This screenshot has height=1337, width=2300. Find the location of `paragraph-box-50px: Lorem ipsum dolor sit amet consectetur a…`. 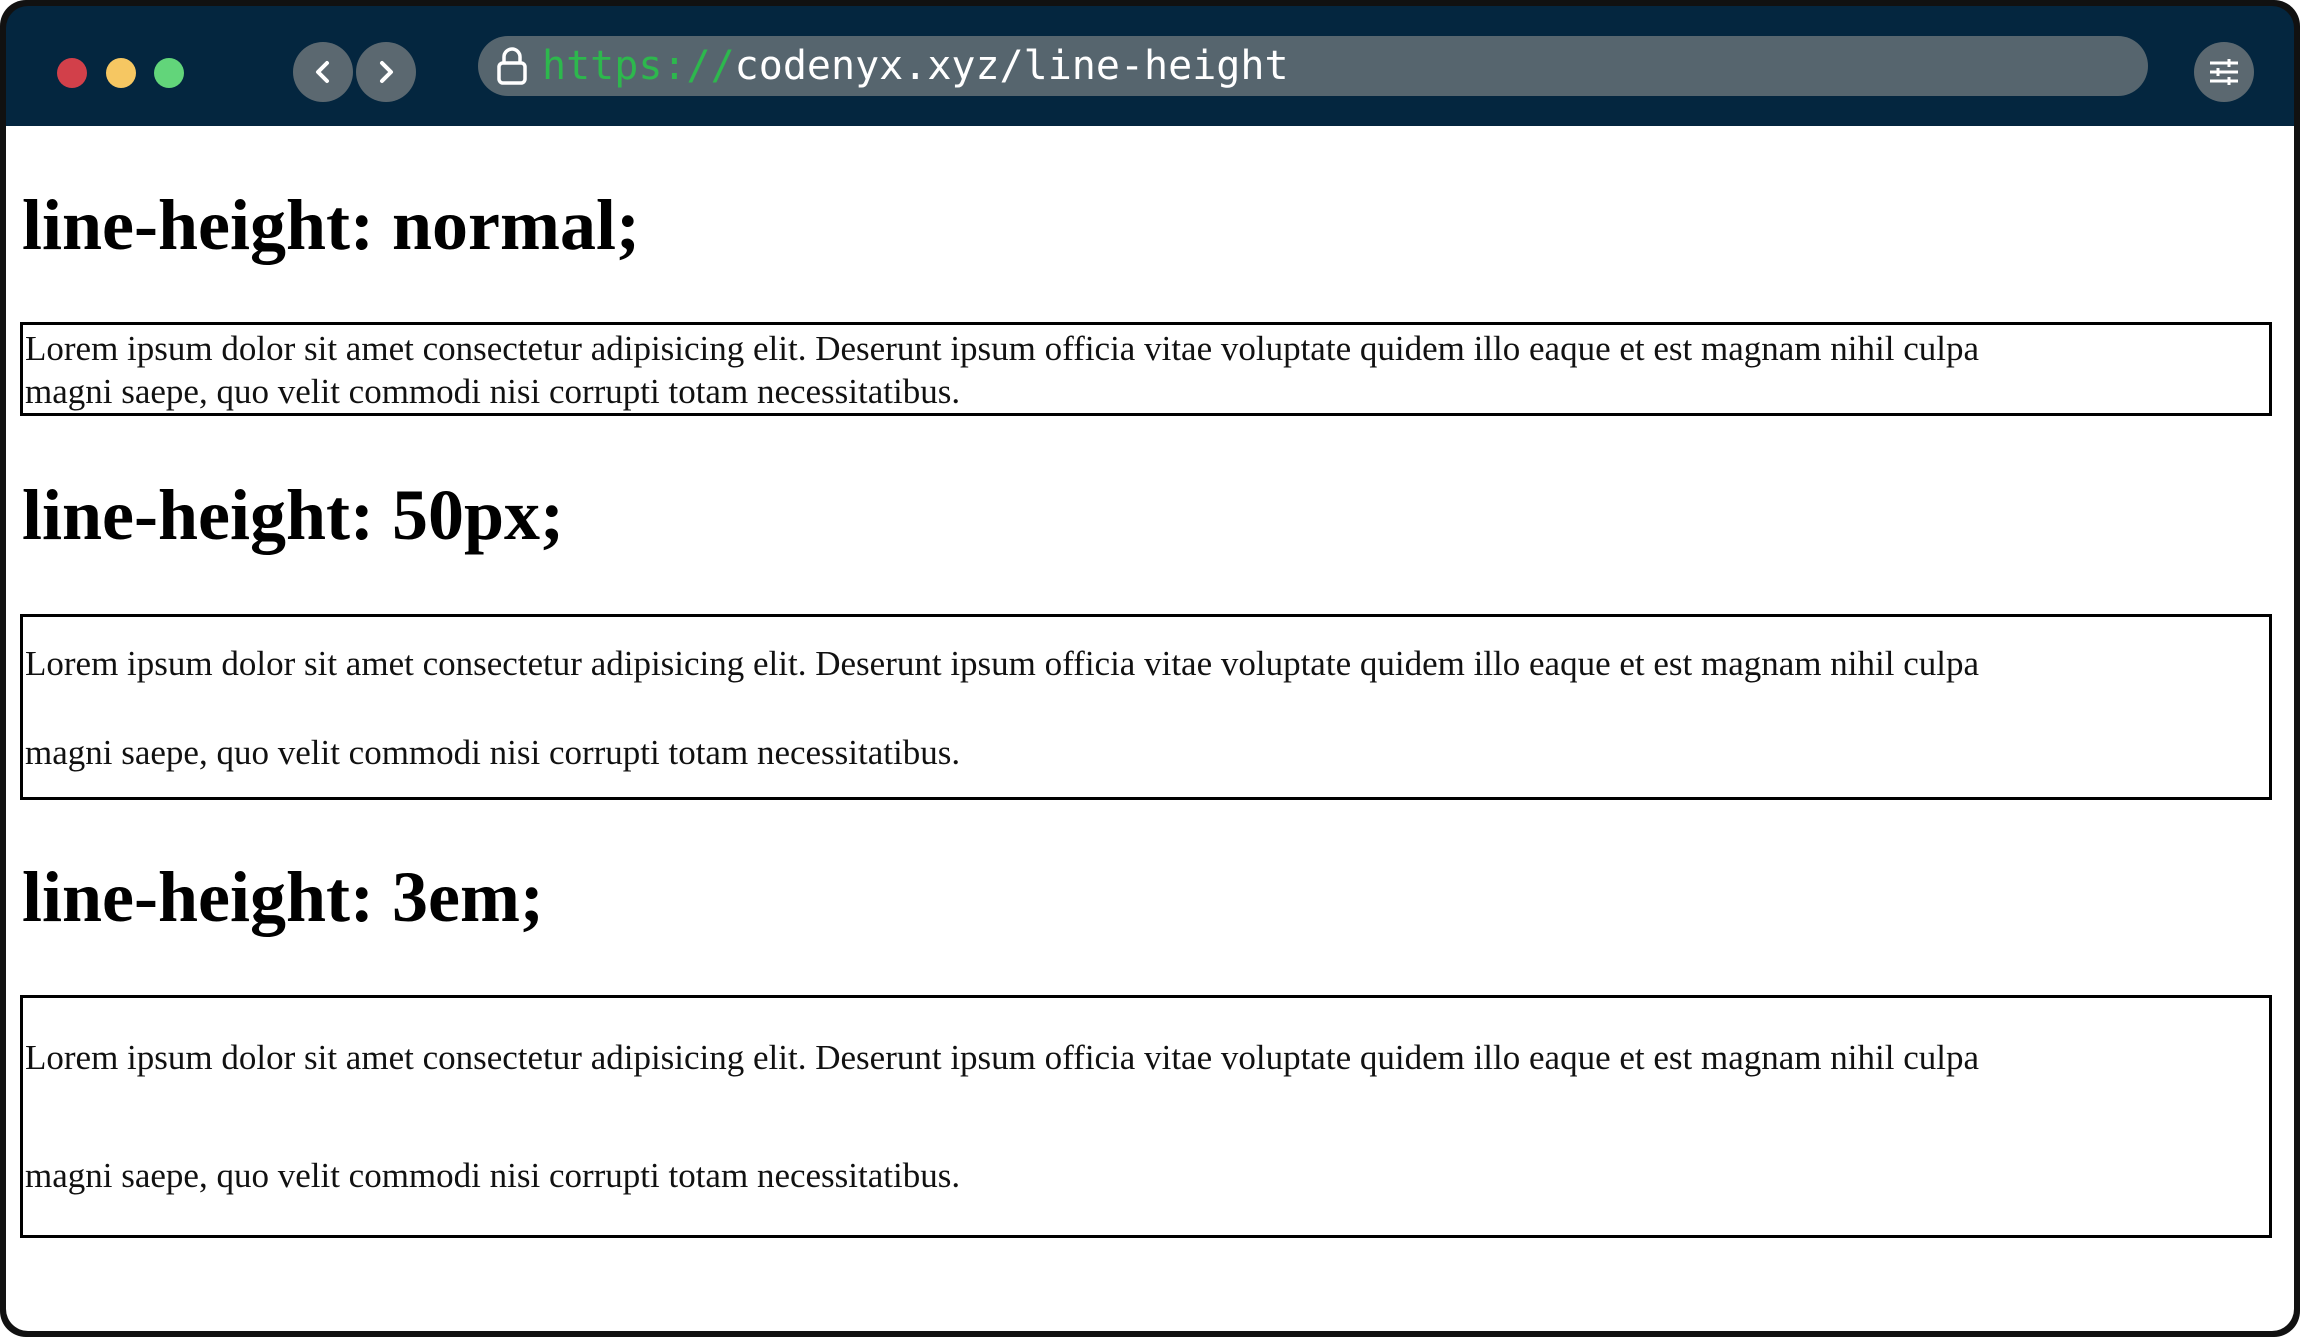

paragraph-box-50px: Lorem ipsum dolor sit amet consectetur a… is located at coordinates (1146, 707).